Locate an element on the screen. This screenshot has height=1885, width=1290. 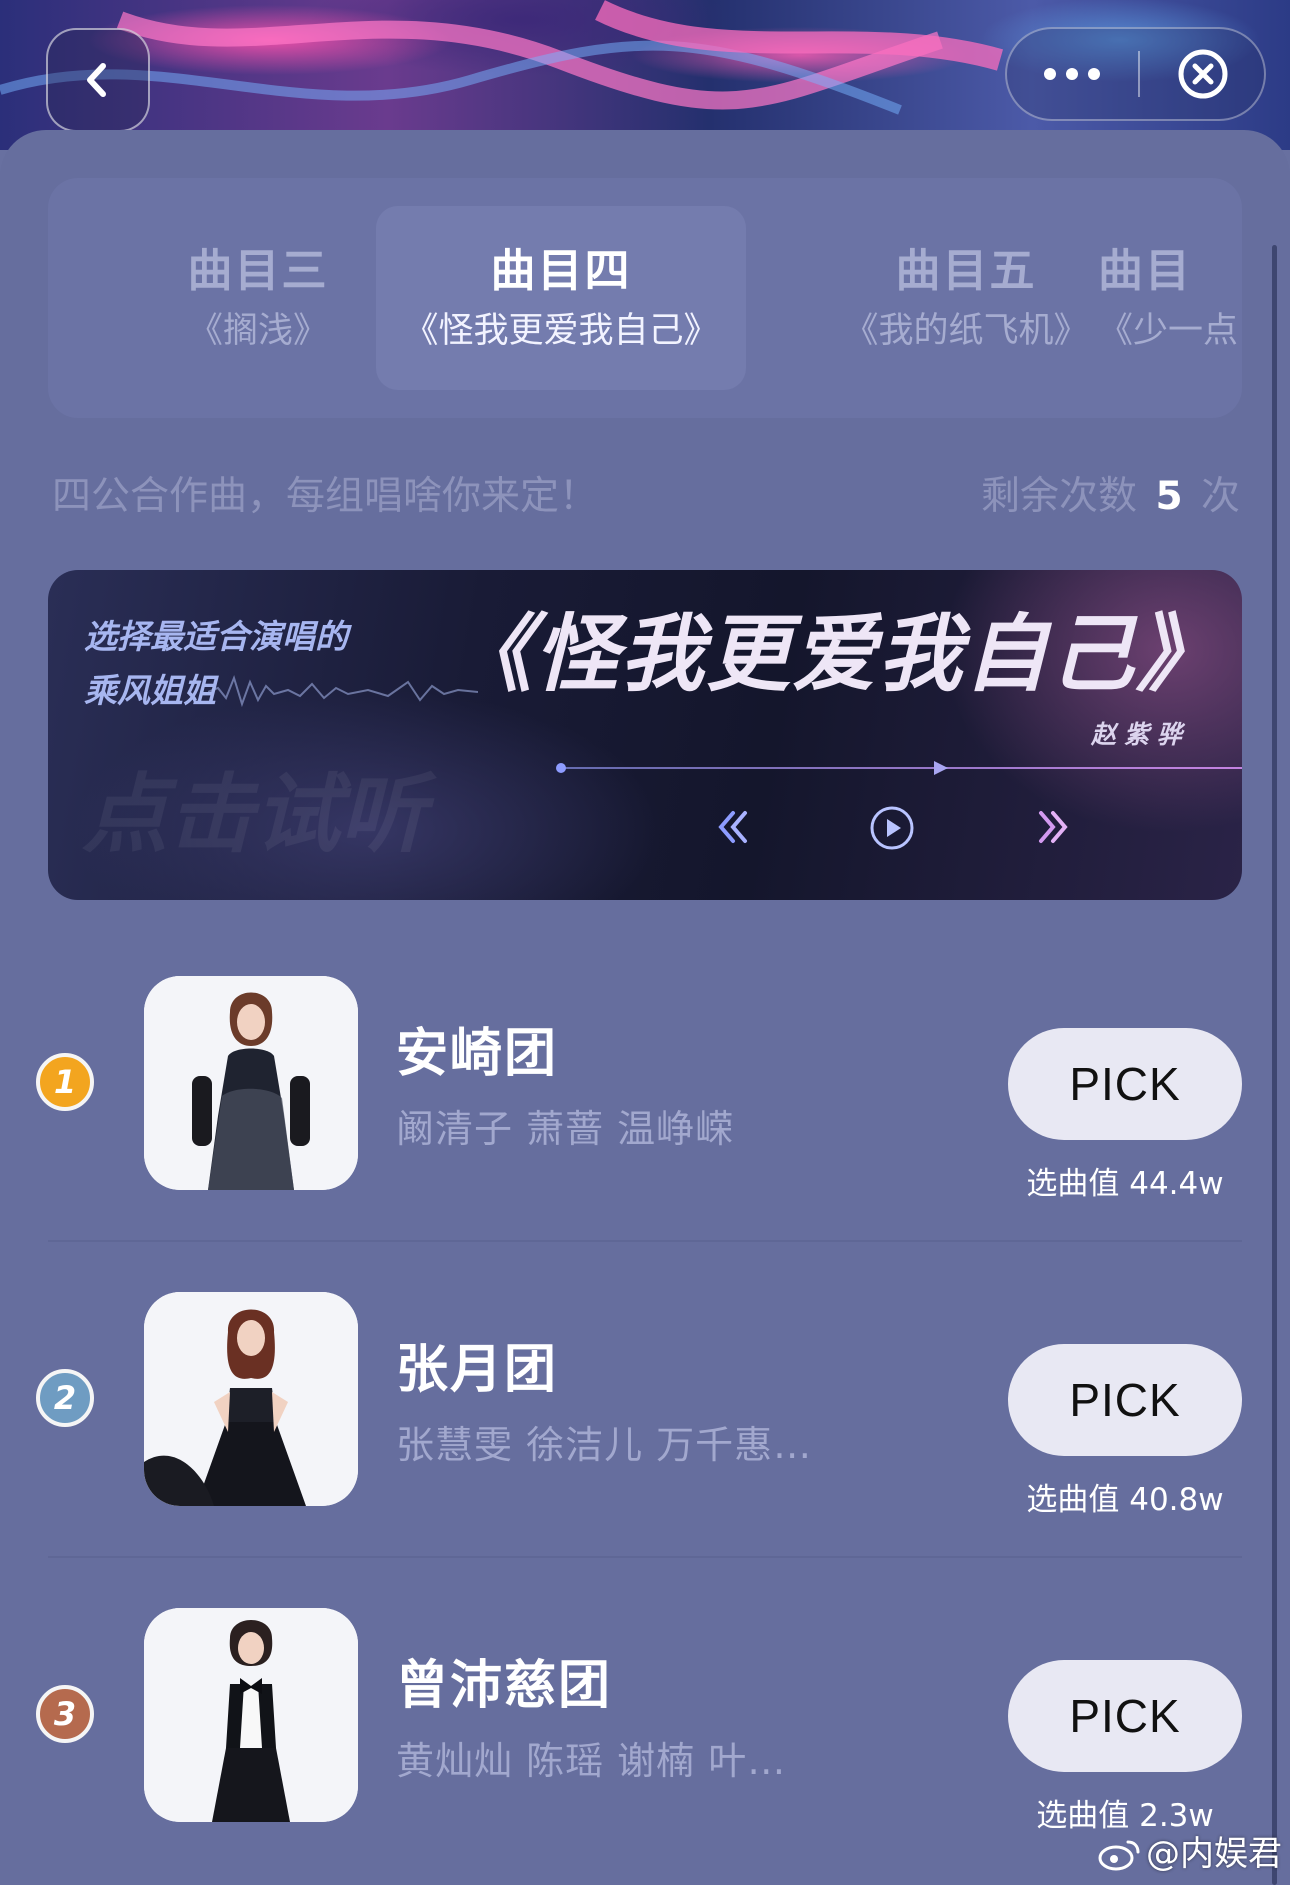
weibo-watermark: @内娱君 is located at coordinates (1190, 1854).